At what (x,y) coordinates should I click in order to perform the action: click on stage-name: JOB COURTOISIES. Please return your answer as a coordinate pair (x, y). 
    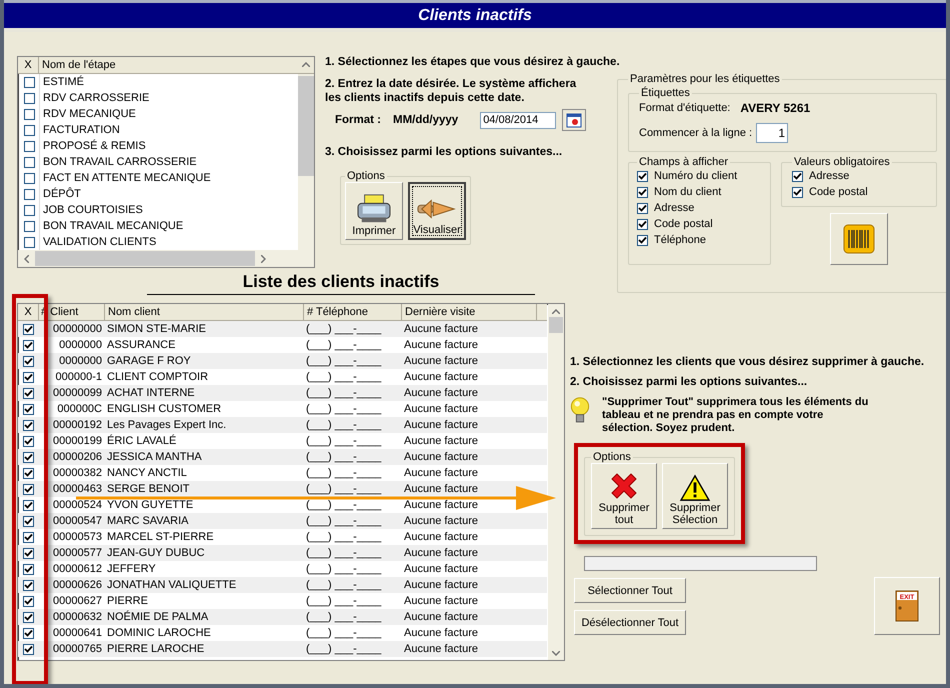
    Looking at the image, I should click on (91, 210).